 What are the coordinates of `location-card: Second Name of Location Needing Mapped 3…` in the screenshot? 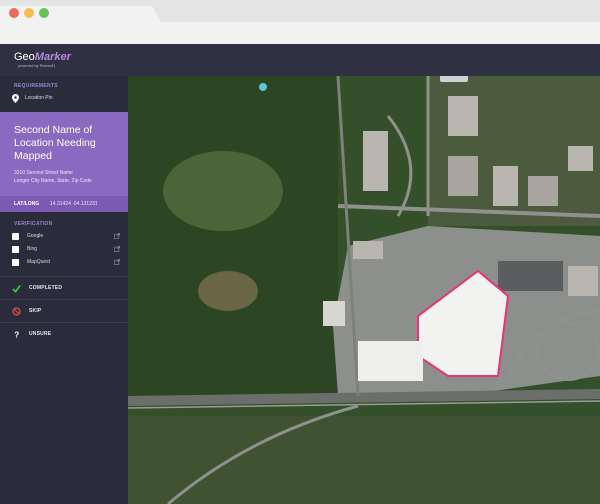 It's located at (64, 162).